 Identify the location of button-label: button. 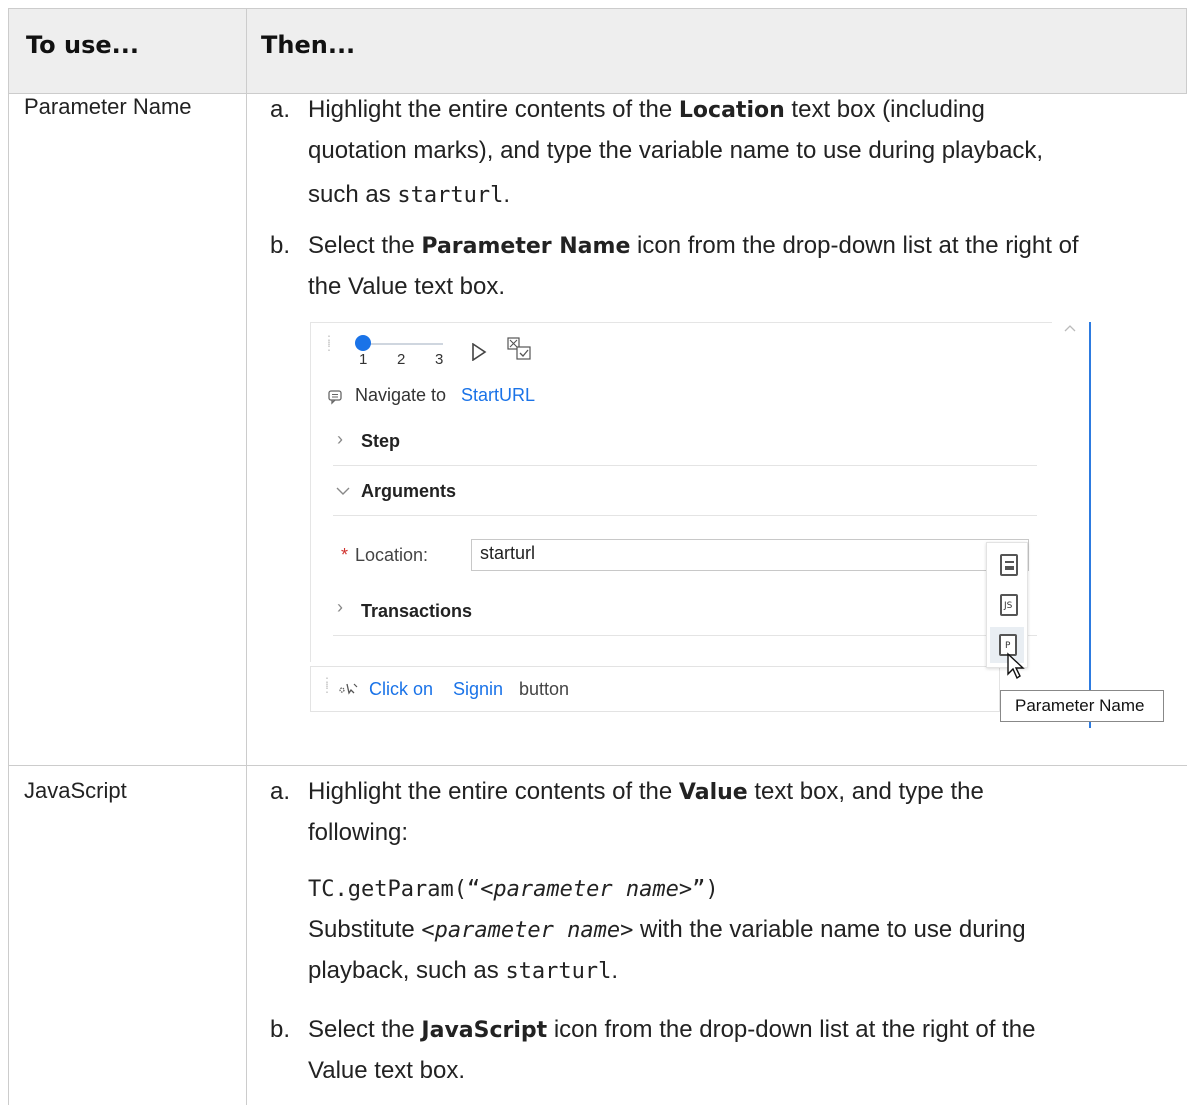
(544, 689).